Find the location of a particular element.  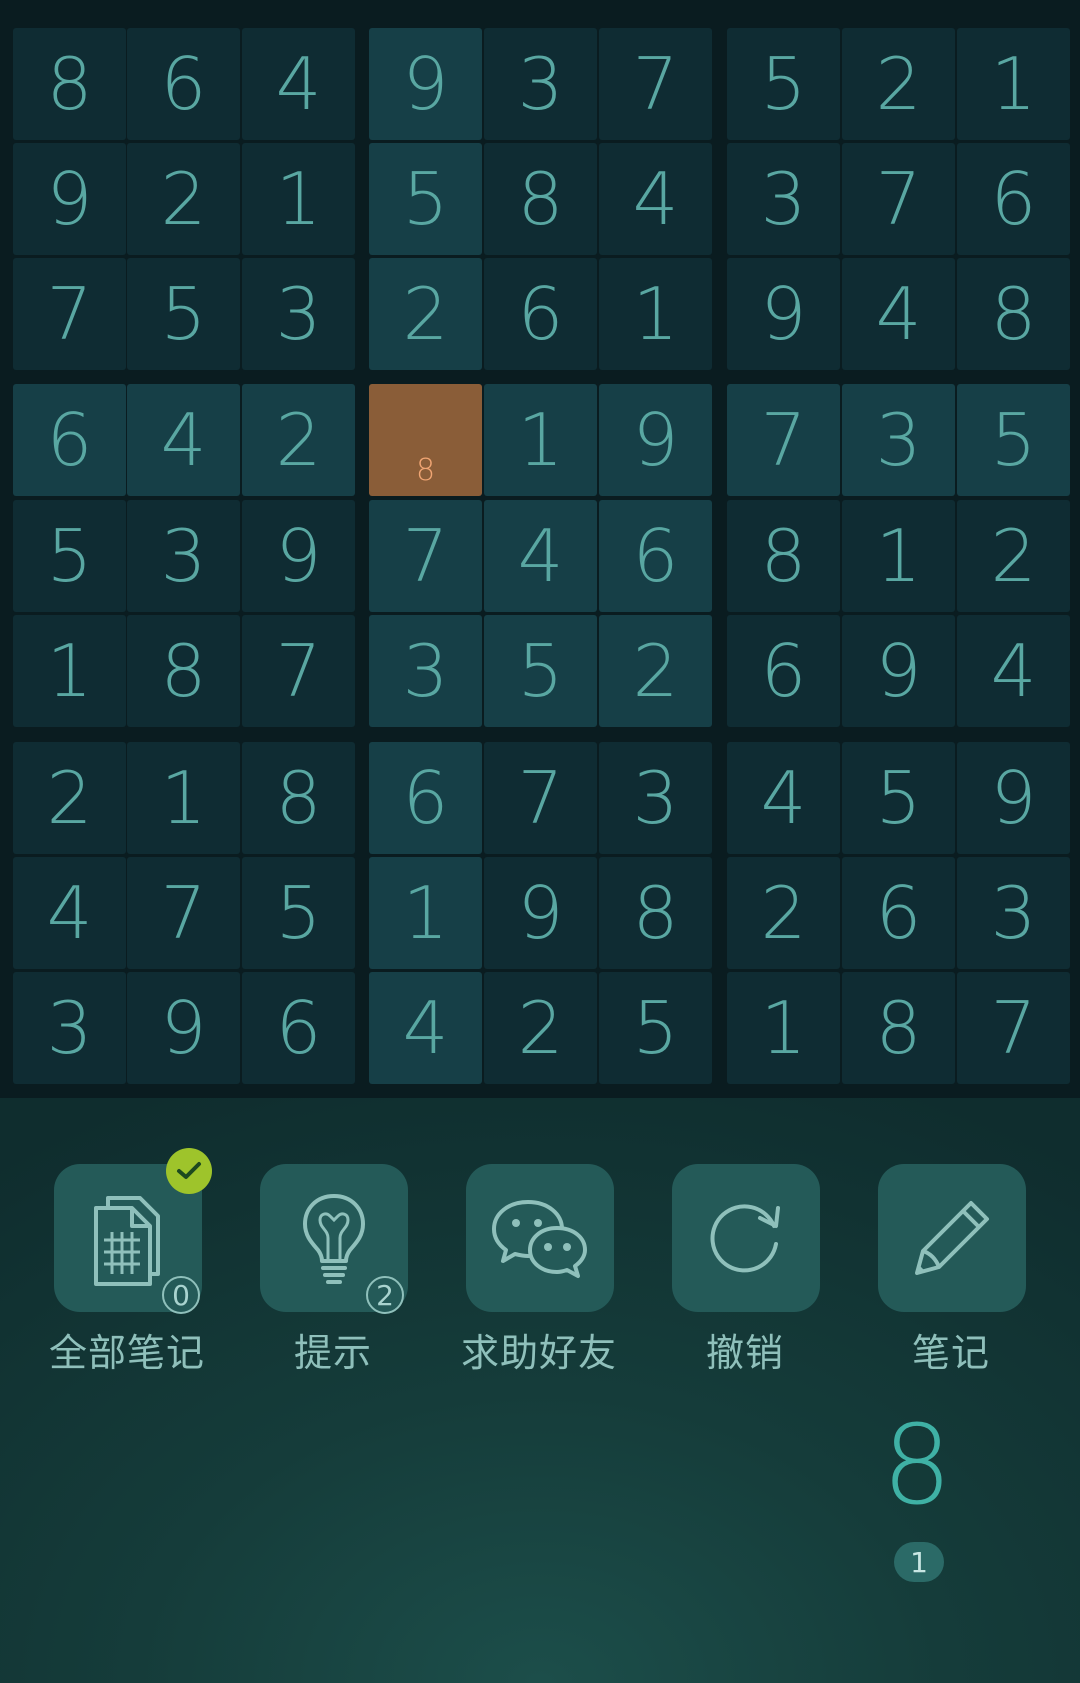

note-button: 笔记 is located at coordinates (951, 1270).